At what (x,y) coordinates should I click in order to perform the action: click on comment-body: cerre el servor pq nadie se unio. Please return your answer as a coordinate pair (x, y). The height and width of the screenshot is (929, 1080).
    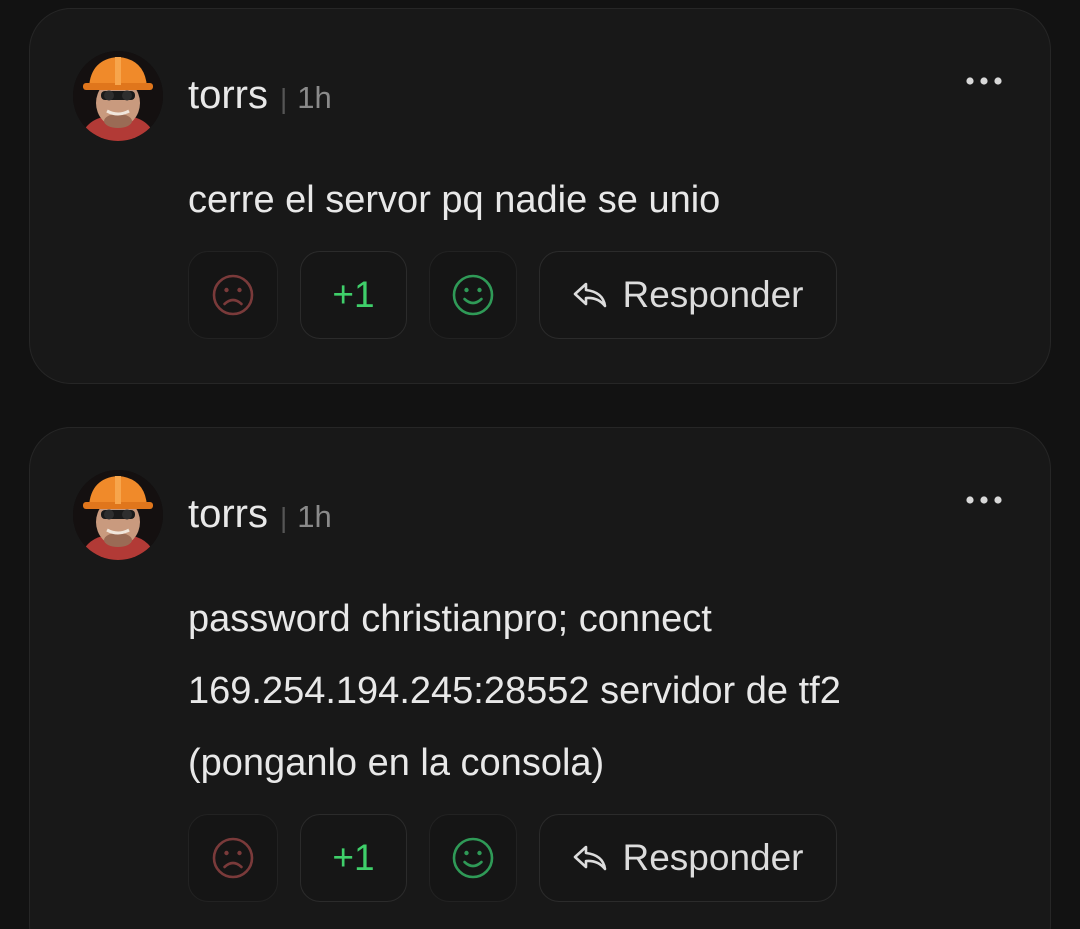
    Looking at the image, I should click on (598, 200).